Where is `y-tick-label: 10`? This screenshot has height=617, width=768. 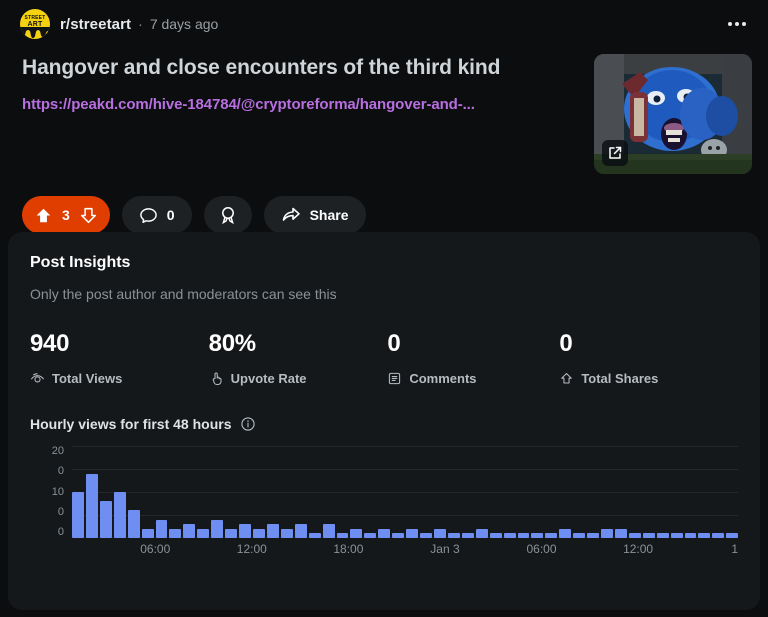 y-tick-label: 10 is located at coordinates (57, 491).